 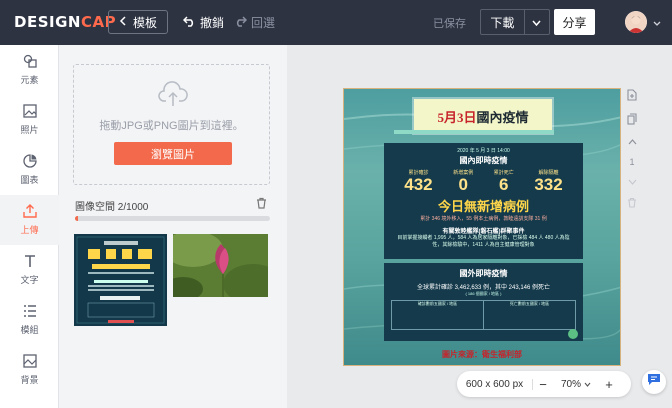 I want to click on download-label: 下載, so click(x=502, y=22).